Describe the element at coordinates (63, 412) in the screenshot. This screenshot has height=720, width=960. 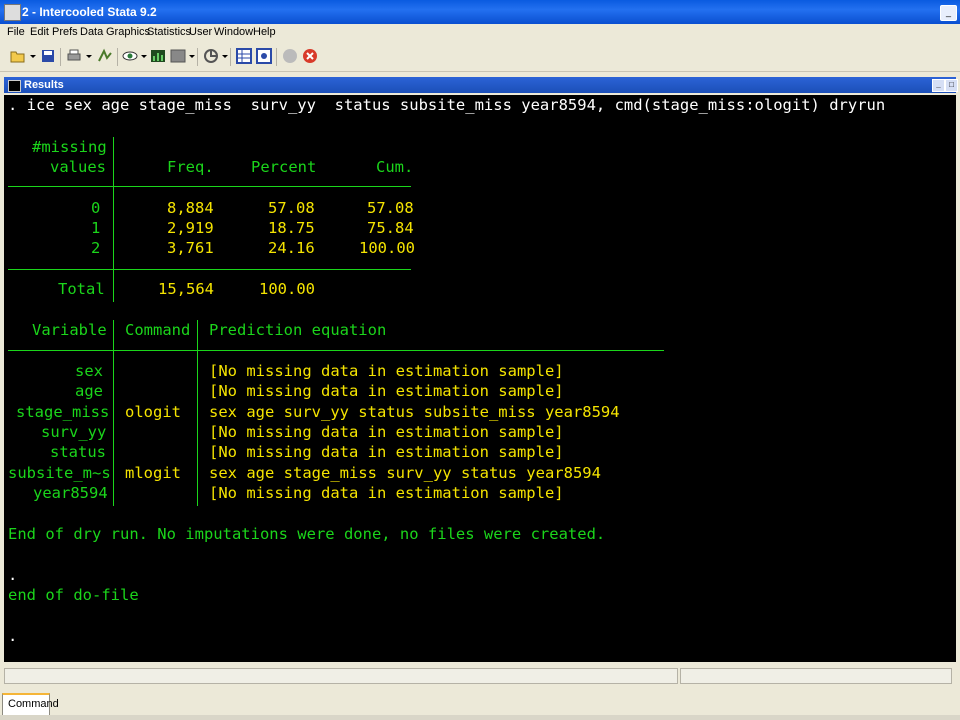
I see `table2-row-variable: stage_miss` at that location.